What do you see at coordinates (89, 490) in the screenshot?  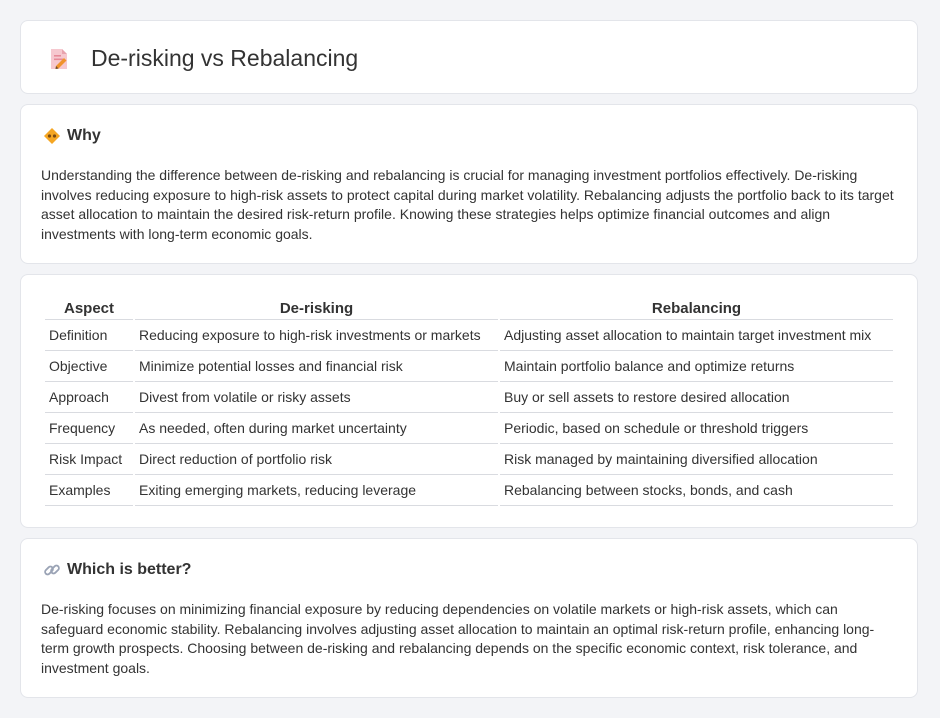 I see `row-aspect: Examples` at bounding box center [89, 490].